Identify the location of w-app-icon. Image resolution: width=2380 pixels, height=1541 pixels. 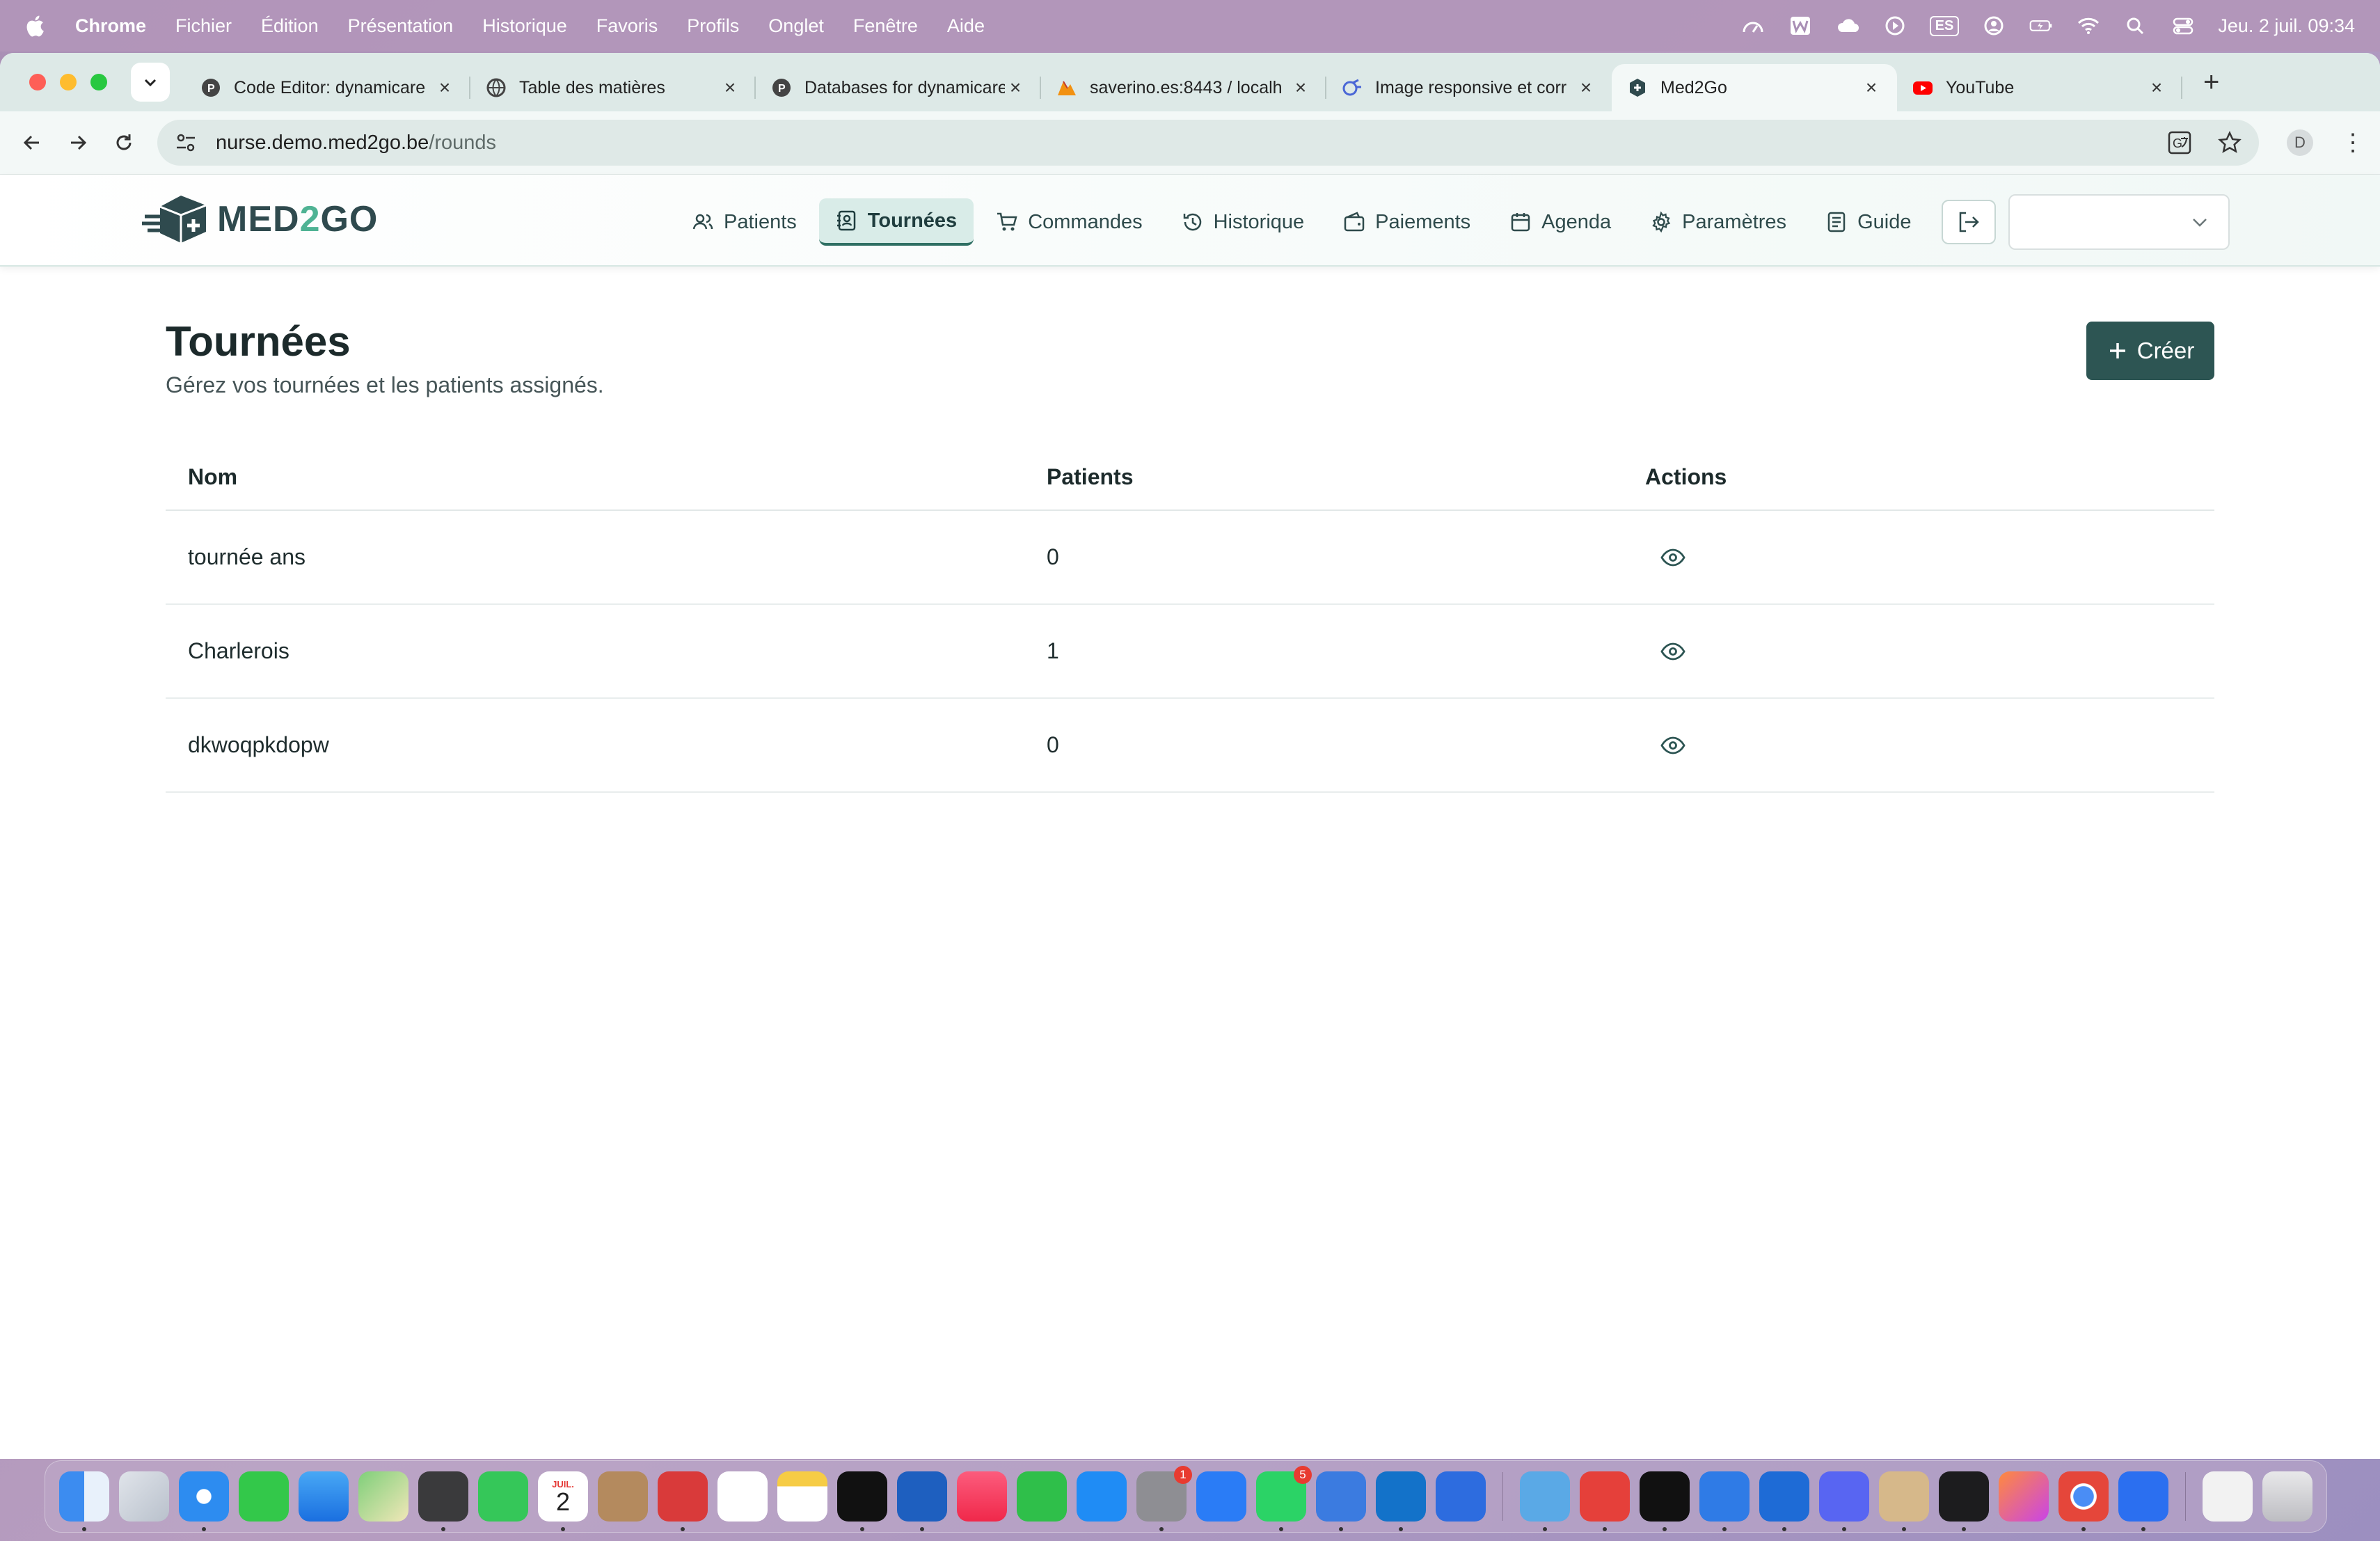
(1800, 25).